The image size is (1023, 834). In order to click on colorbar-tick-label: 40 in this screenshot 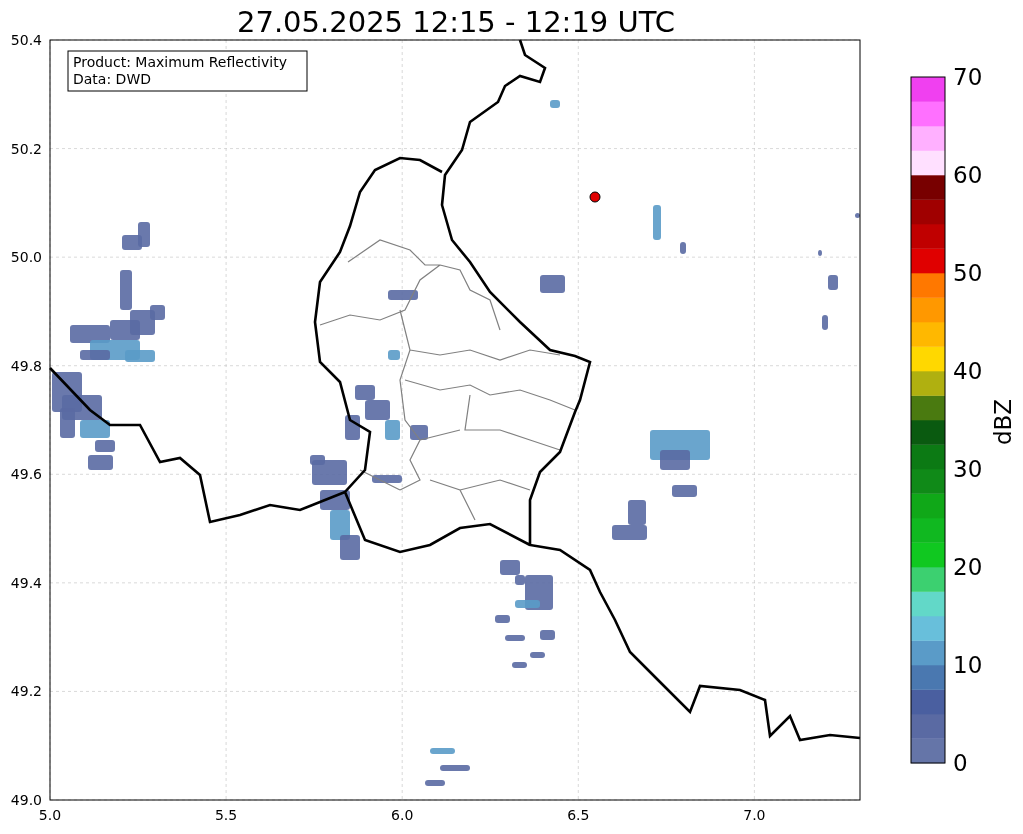, I will do `click(968, 371)`.